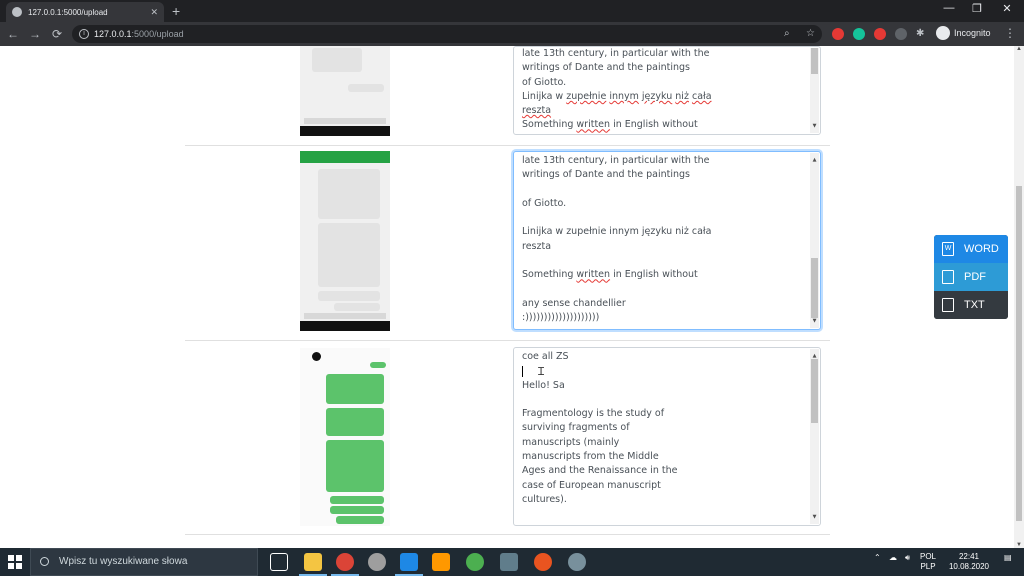  What do you see at coordinates (949, 8) in the screenshot?
I see `minimize-button: —` at bounding box center [949, 8].